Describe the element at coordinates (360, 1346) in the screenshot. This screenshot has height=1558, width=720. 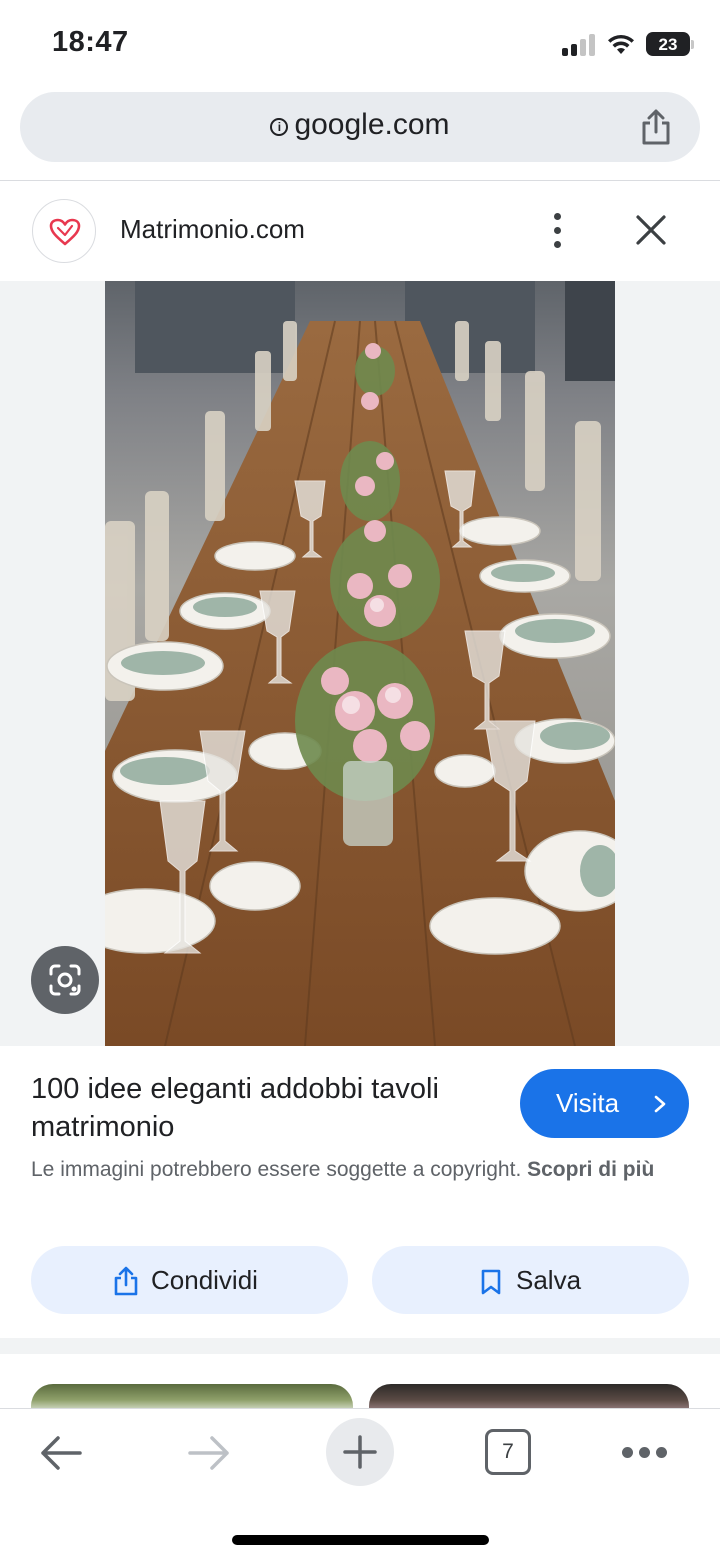
I see `section-divider` at that location.